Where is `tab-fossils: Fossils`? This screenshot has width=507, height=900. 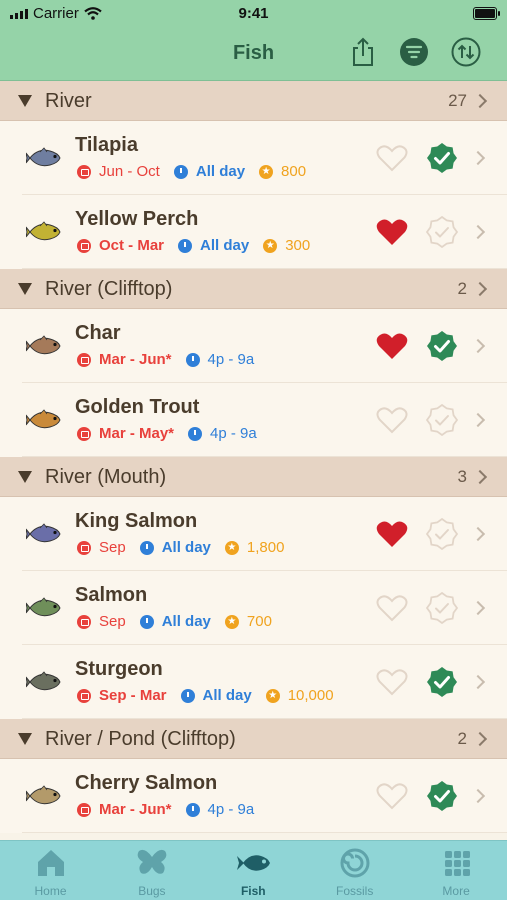 tab-fossils: Fossils is located at coordinates (354, 870).